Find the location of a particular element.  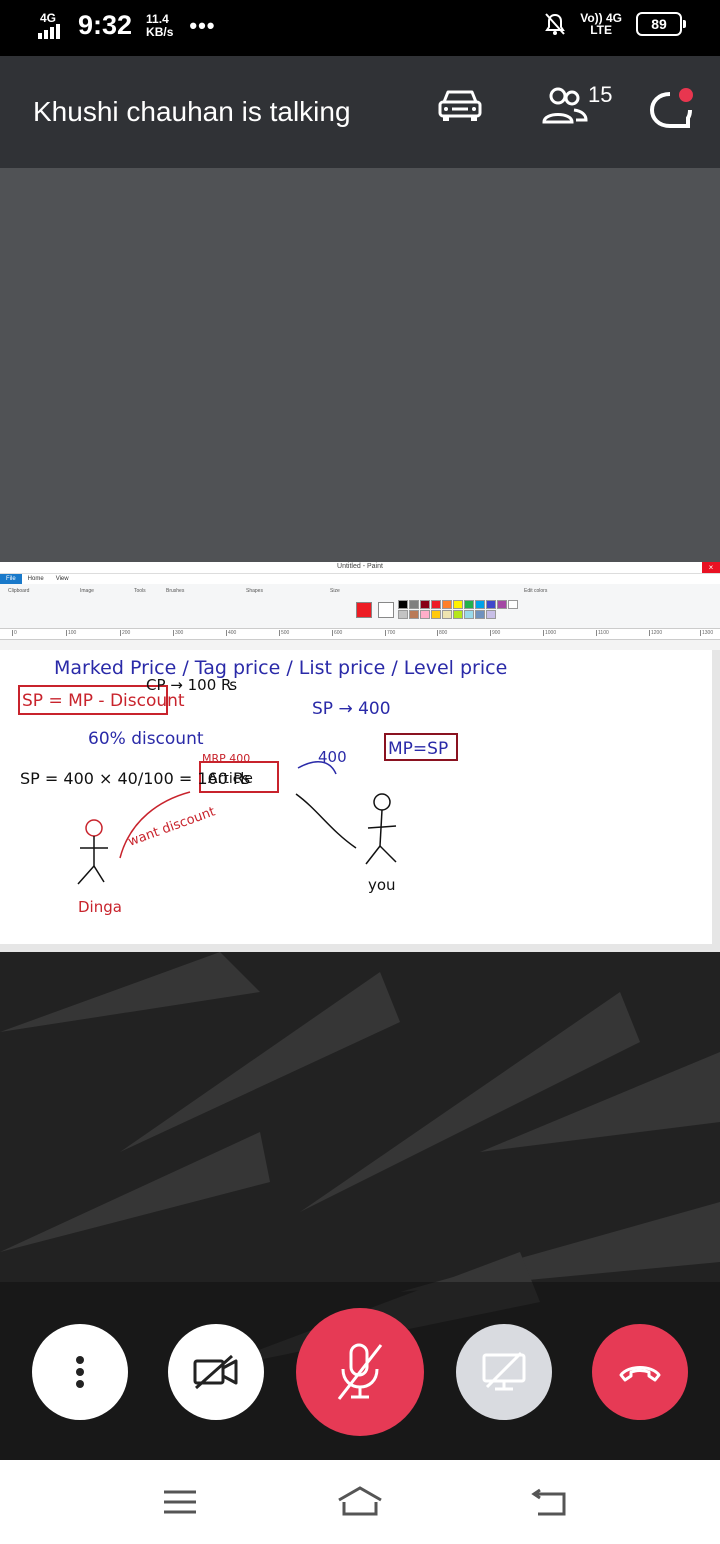

more-notifications-icon: ••• is located at coordinates (202, 25).